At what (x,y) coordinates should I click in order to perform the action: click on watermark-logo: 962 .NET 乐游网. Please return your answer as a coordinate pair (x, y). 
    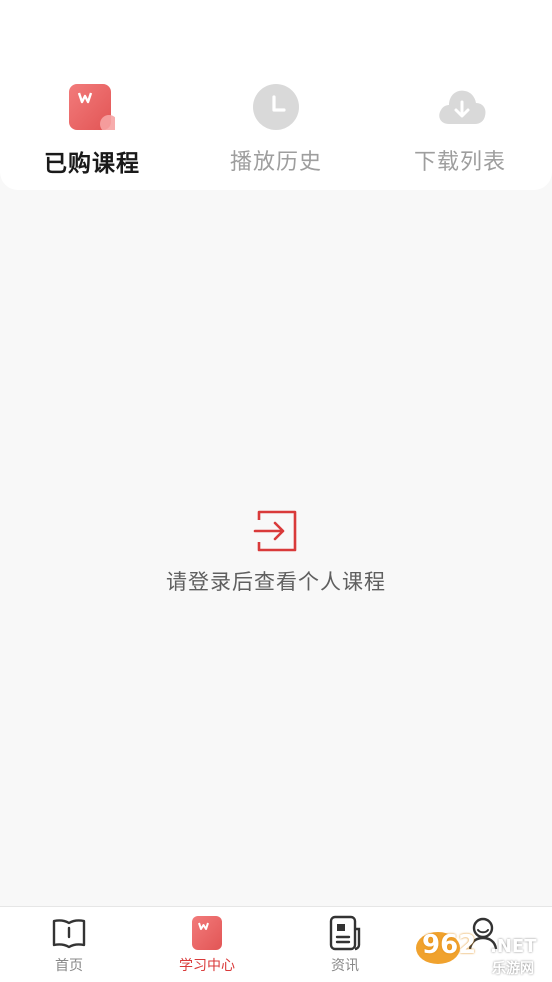
    Looking at the image, I should click on (482, 953).